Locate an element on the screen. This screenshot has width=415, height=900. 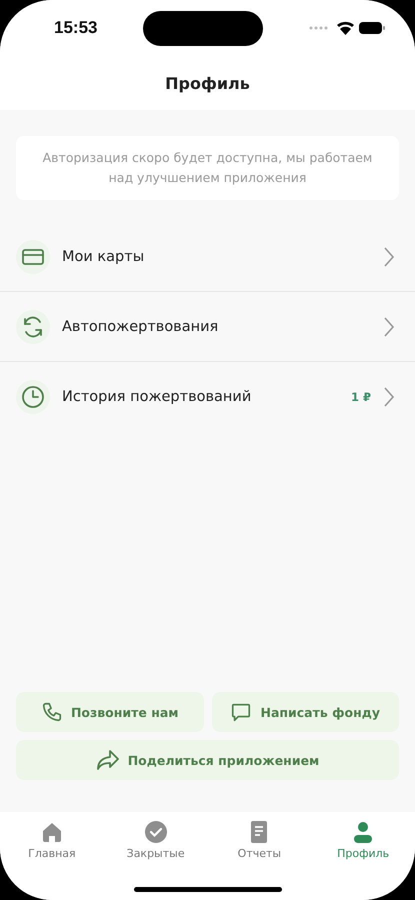
clock-icon is located at coordinates (33, 396).